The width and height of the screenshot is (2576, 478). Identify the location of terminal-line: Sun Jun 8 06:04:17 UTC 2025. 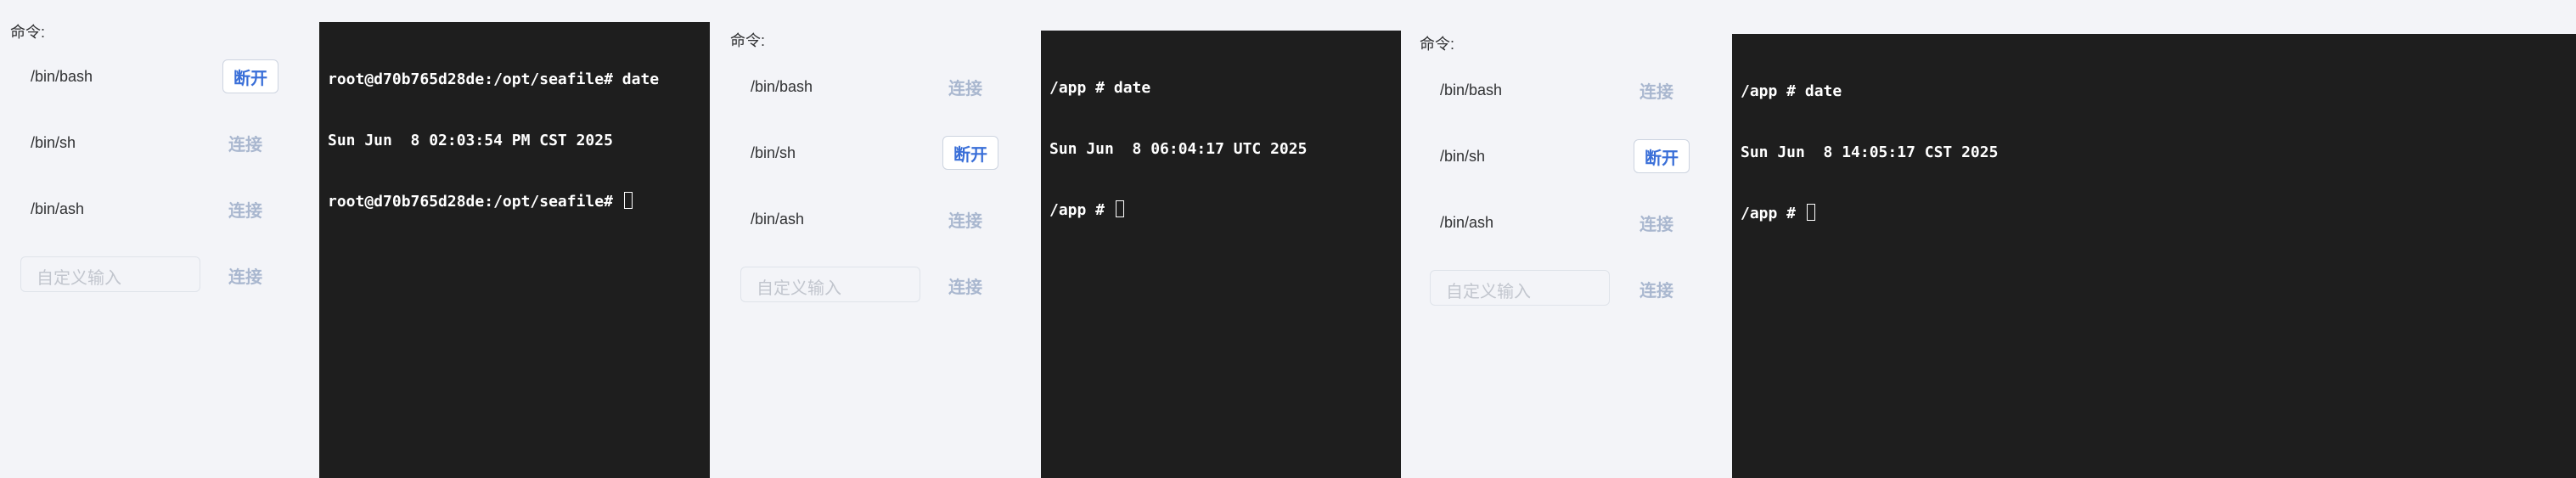
(1178, 149).